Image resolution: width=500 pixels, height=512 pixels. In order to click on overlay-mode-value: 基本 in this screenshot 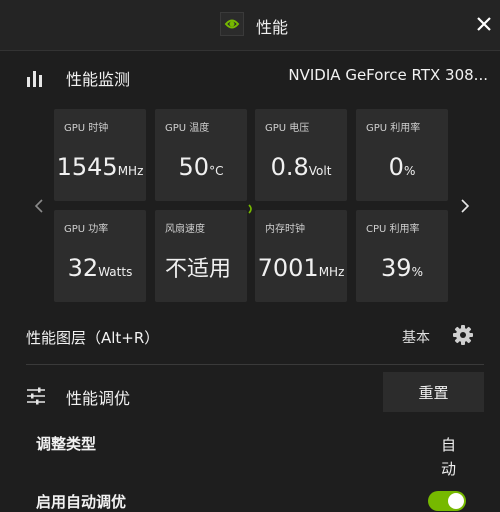, I will do `click(416, 337)`.